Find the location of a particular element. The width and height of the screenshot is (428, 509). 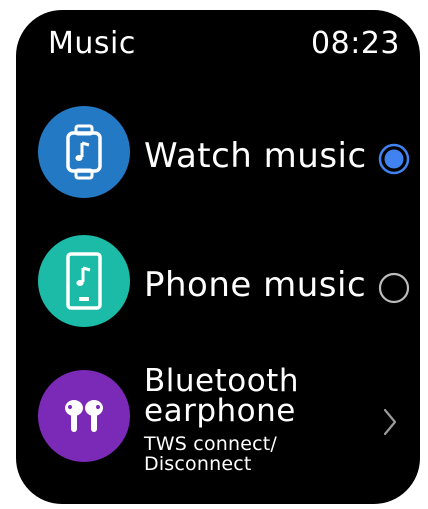

bluetooth-title-line2: earphone is located at coordinates (220, 411).